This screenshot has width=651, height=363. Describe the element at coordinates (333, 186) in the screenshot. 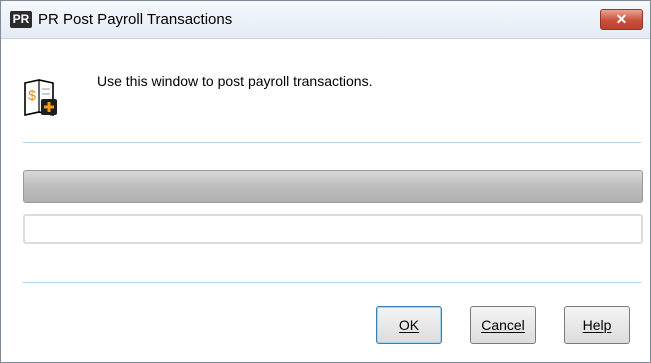

I see `progress-bar` at that location.